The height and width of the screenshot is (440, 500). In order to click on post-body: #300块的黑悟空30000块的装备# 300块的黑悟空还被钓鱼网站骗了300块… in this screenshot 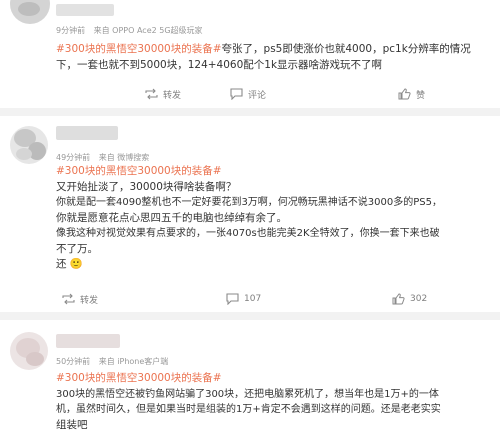, I will do `click(276, 402)`.